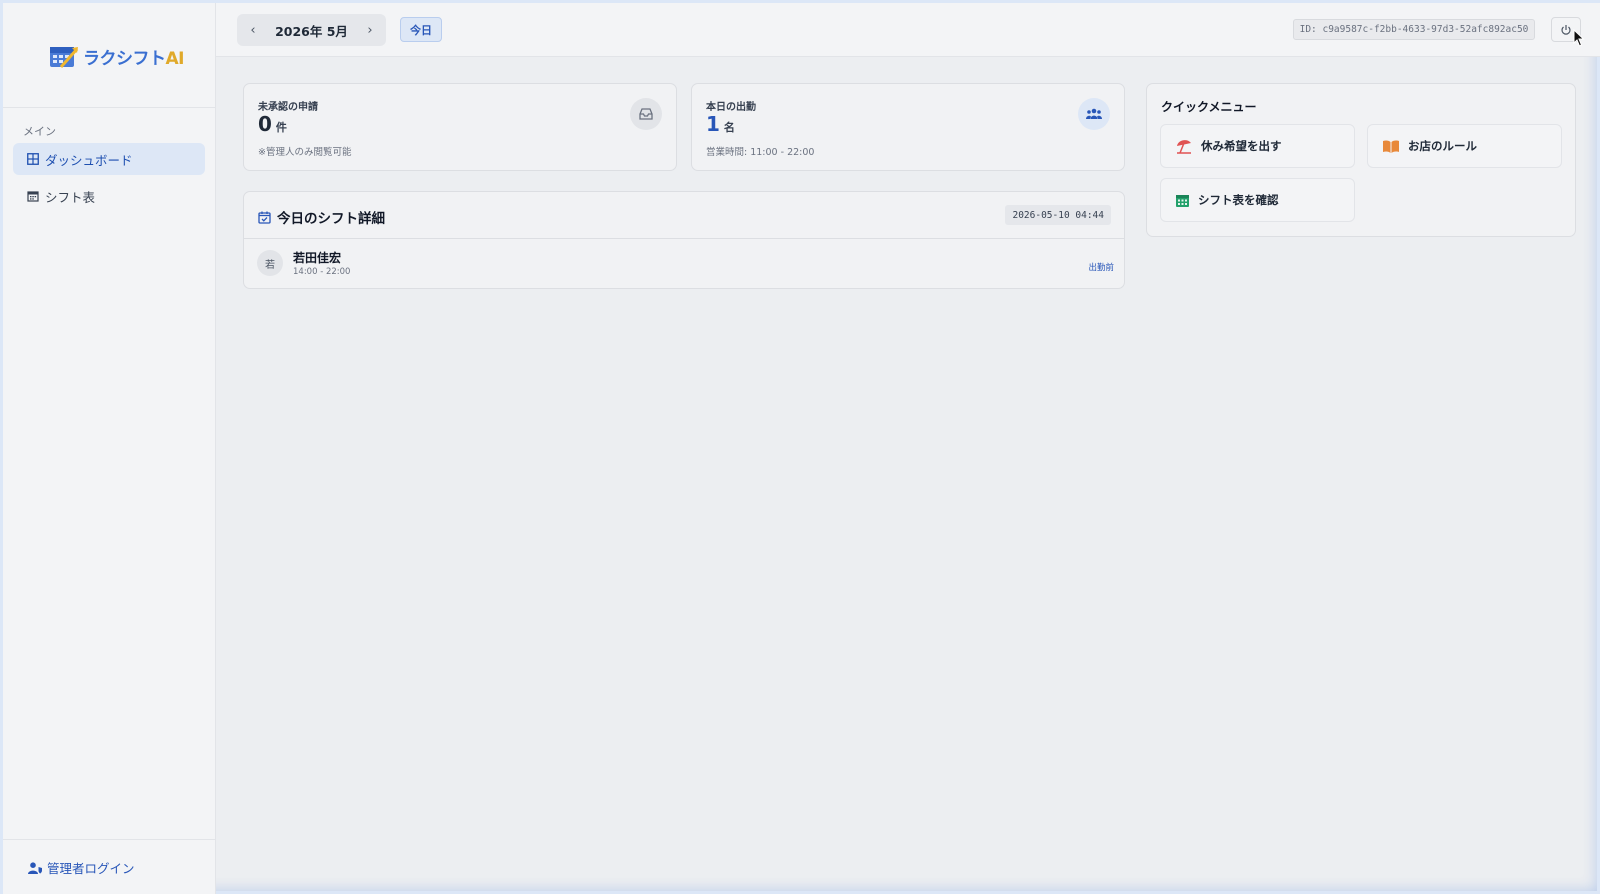  What do you see at coordinates (109, 196) in the screenshot?
I see `sidebar-item-shift-table: シフト表` at bounding box center [109, 196].